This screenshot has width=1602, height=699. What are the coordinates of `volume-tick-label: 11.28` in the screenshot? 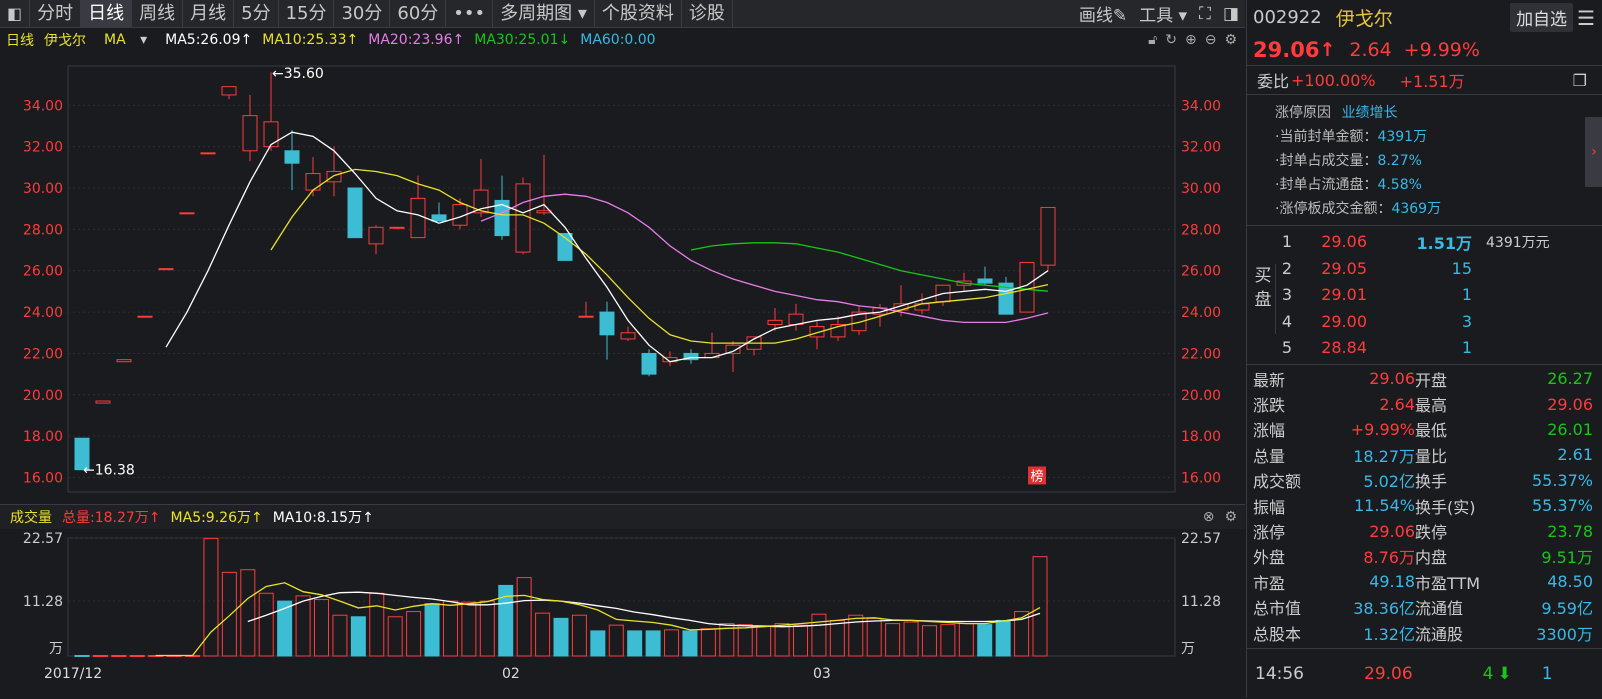 It's located at (43, 602).